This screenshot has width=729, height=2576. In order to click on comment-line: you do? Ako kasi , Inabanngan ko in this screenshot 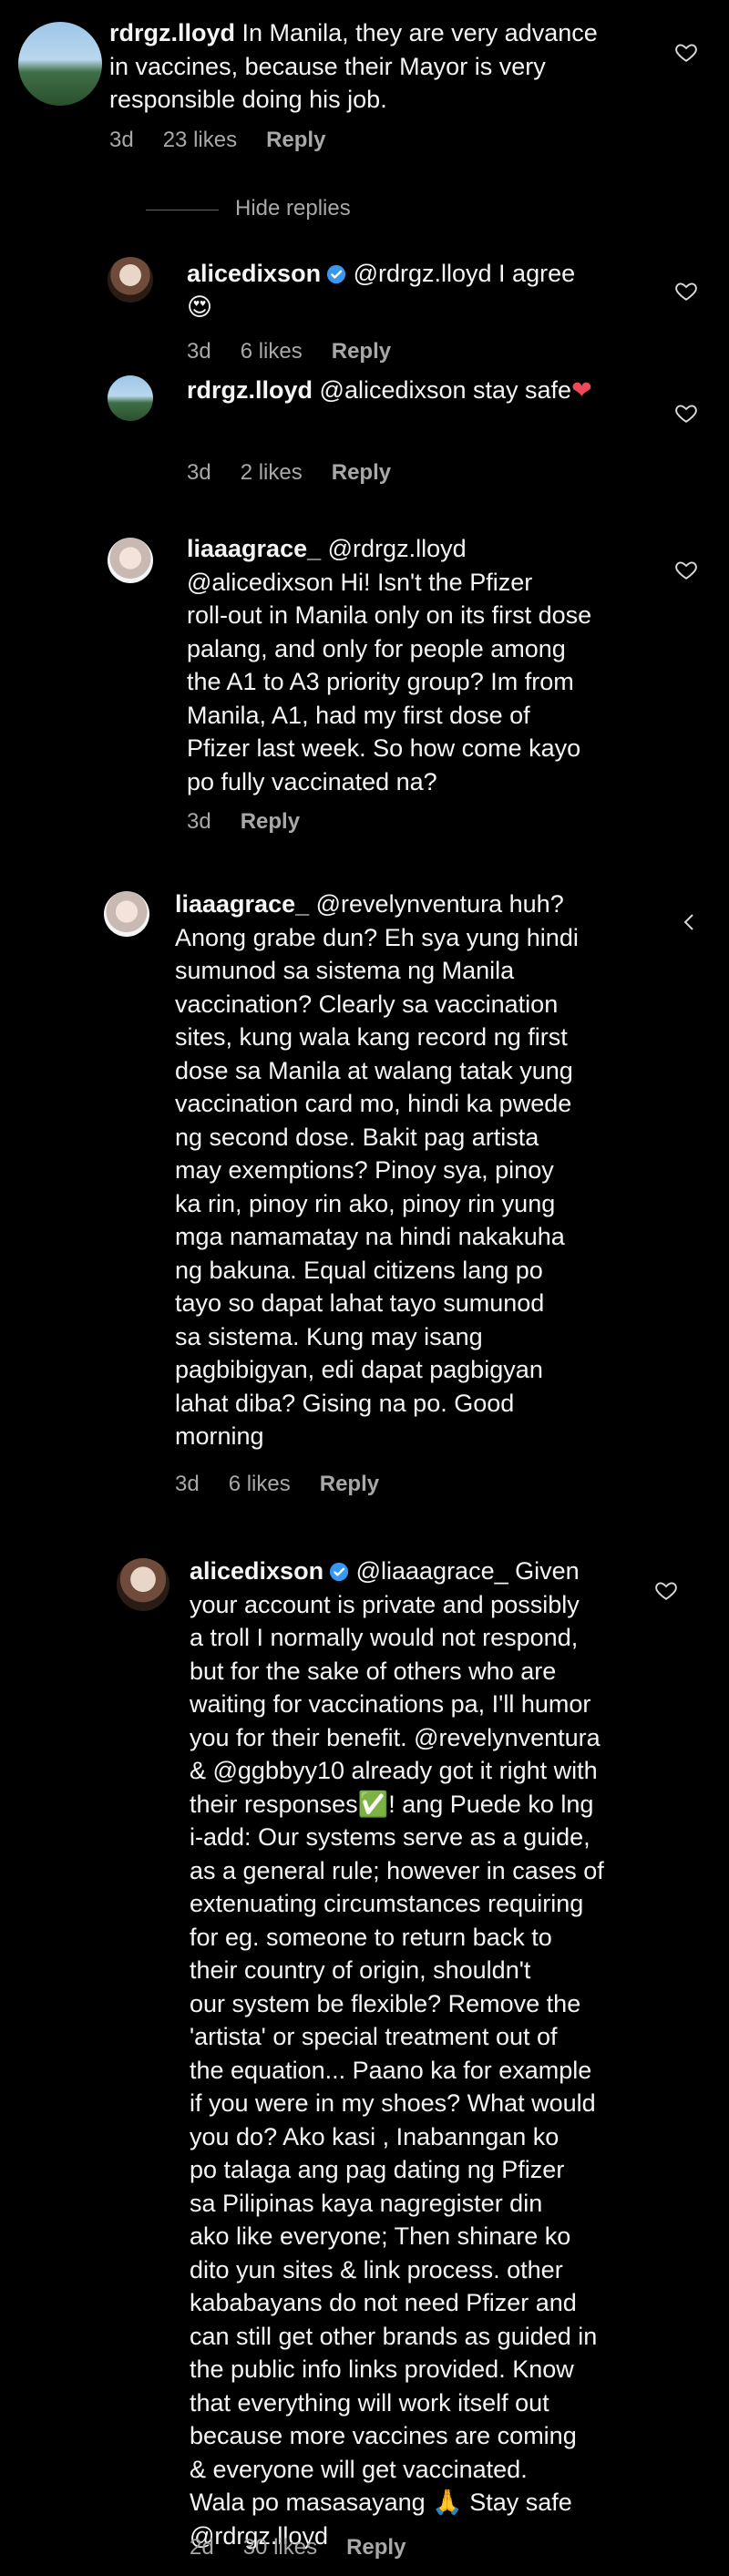, I will do `click(375, 2136)`.